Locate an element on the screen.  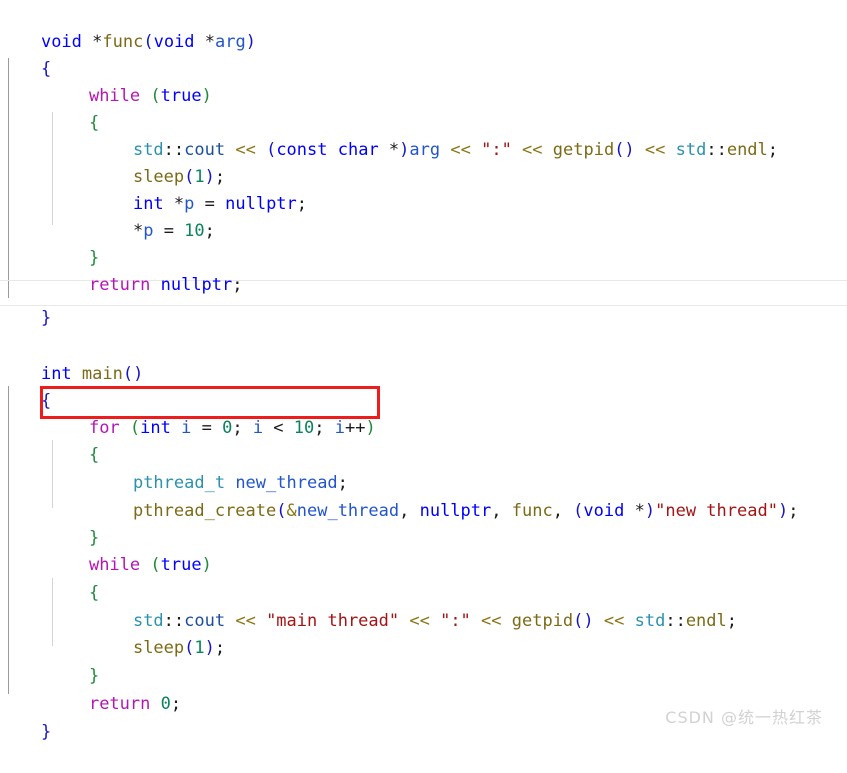
code-line-3: while (true) is located at coordinates (423, 81).